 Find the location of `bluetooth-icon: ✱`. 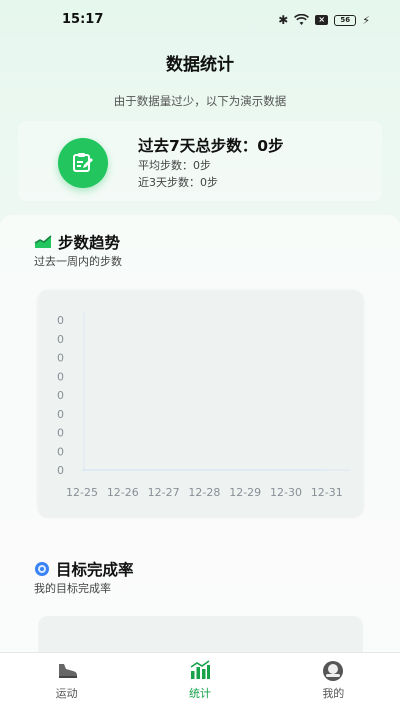

bluetooth-icon: ✱ is located at coordinates (283, 20).